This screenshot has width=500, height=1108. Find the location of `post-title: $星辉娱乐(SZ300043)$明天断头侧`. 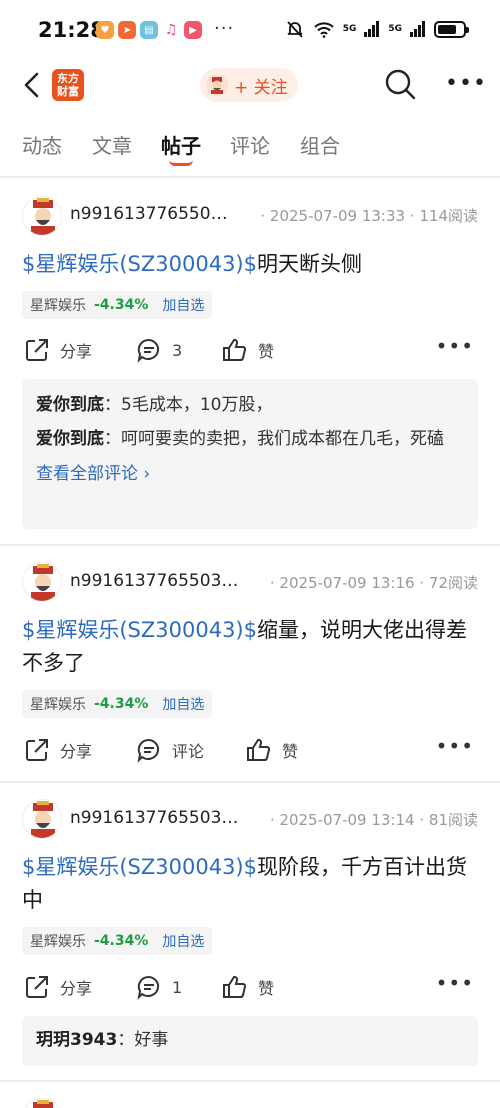

post-title: $星辉娱乐(SZ300043)$明天断头侧 is located at coordinates (252, 264).